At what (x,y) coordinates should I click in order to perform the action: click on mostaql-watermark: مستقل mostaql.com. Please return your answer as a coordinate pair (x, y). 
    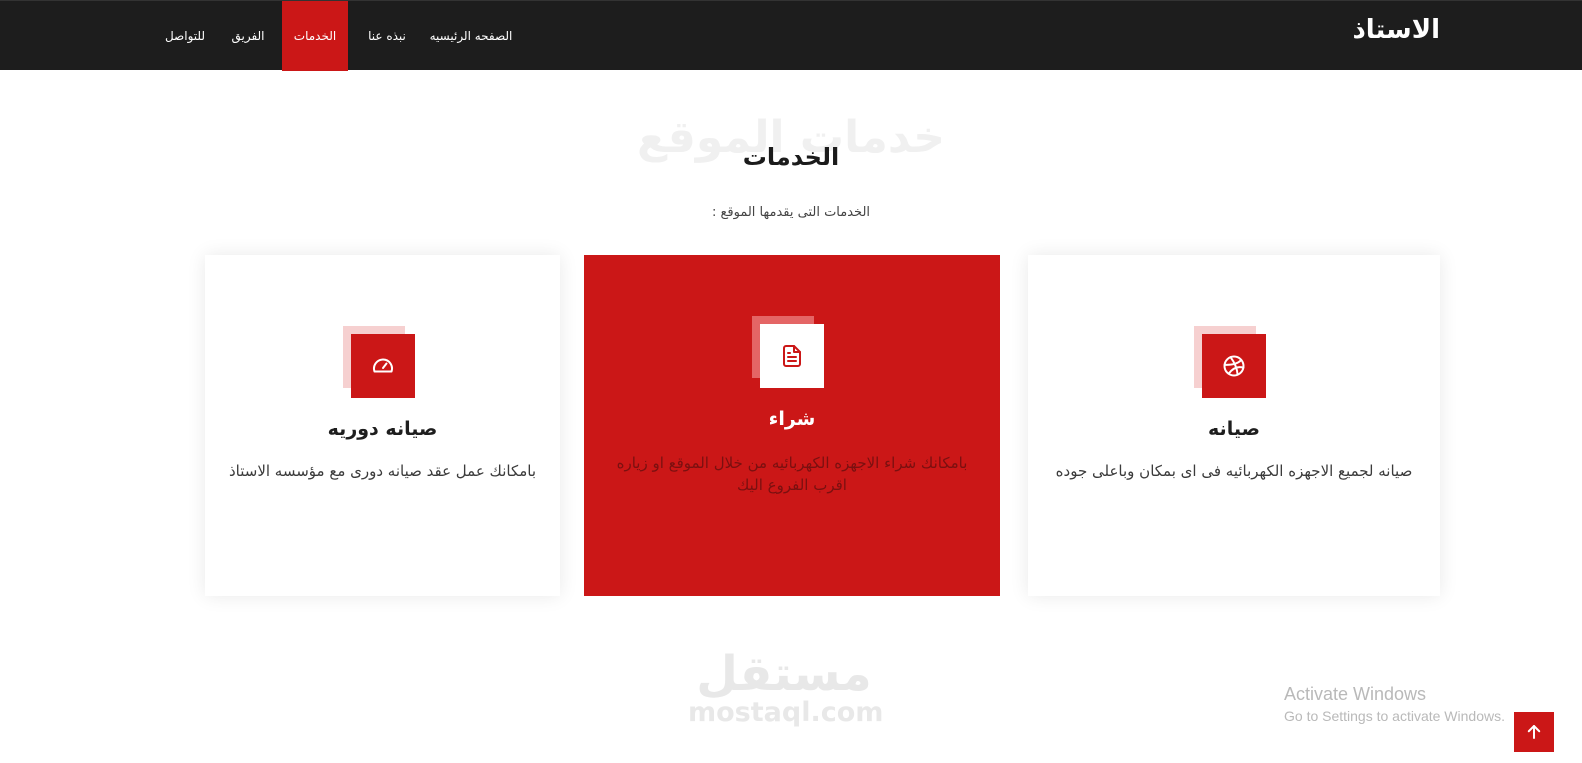
    Looking at the image, I should click on (786, 687).